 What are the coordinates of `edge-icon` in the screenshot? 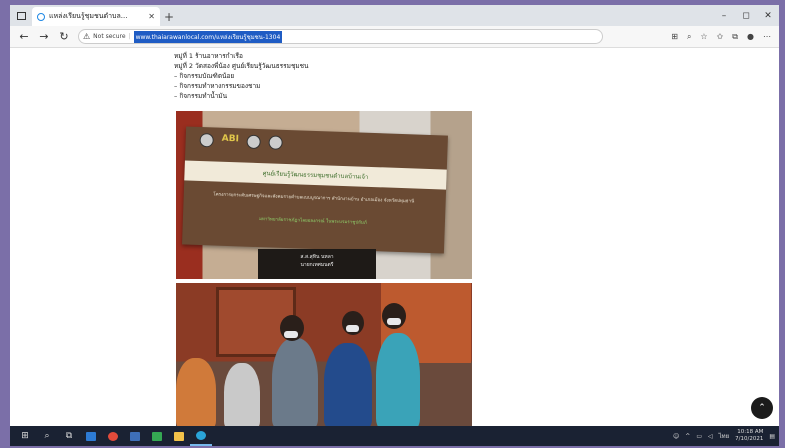 It's located at (201, 436).